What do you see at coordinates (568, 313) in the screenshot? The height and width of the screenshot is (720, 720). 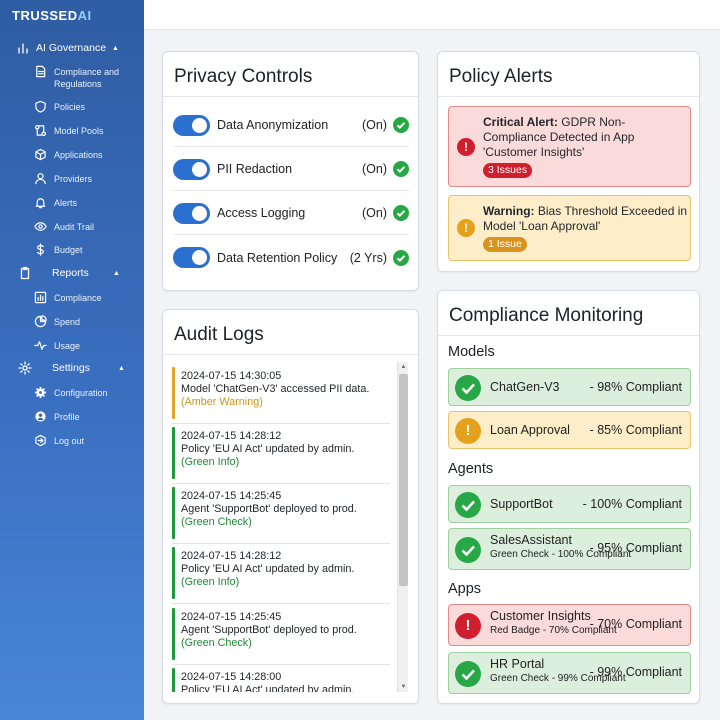 I see `compliance-monitoring-title: Compliance Monitoring` at bounding box center [568, 313].